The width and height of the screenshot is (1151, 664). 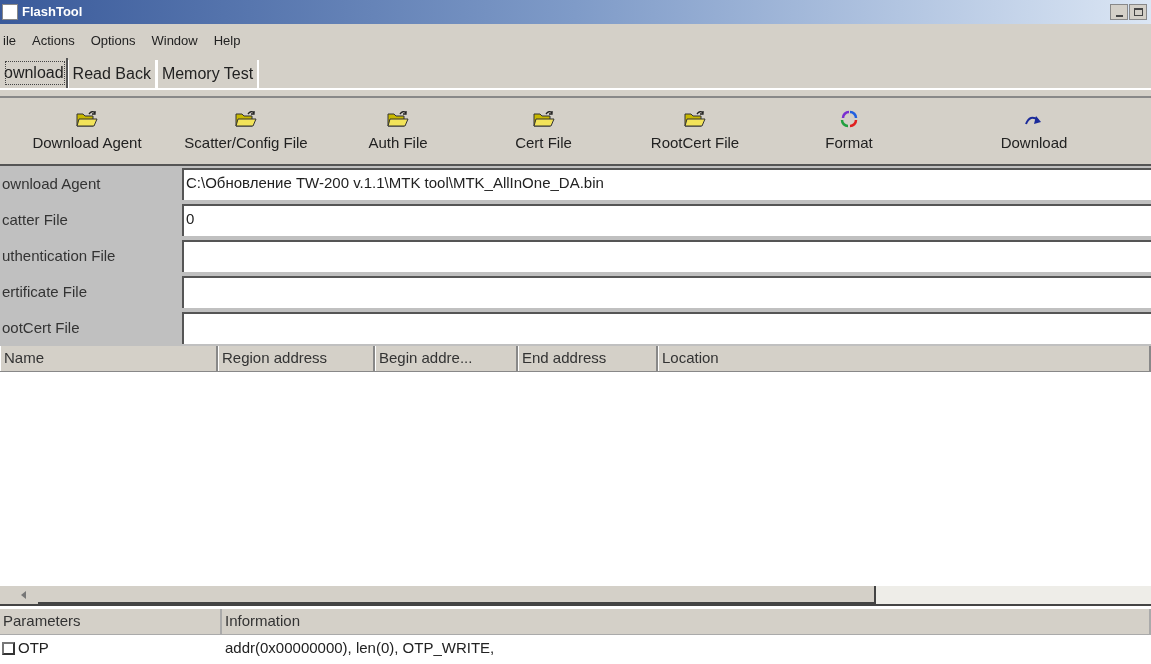 What do you see at coordinates (111, 621) in the screenshot?
I see `column-header: Parameters` at bounding box center [111, 621].